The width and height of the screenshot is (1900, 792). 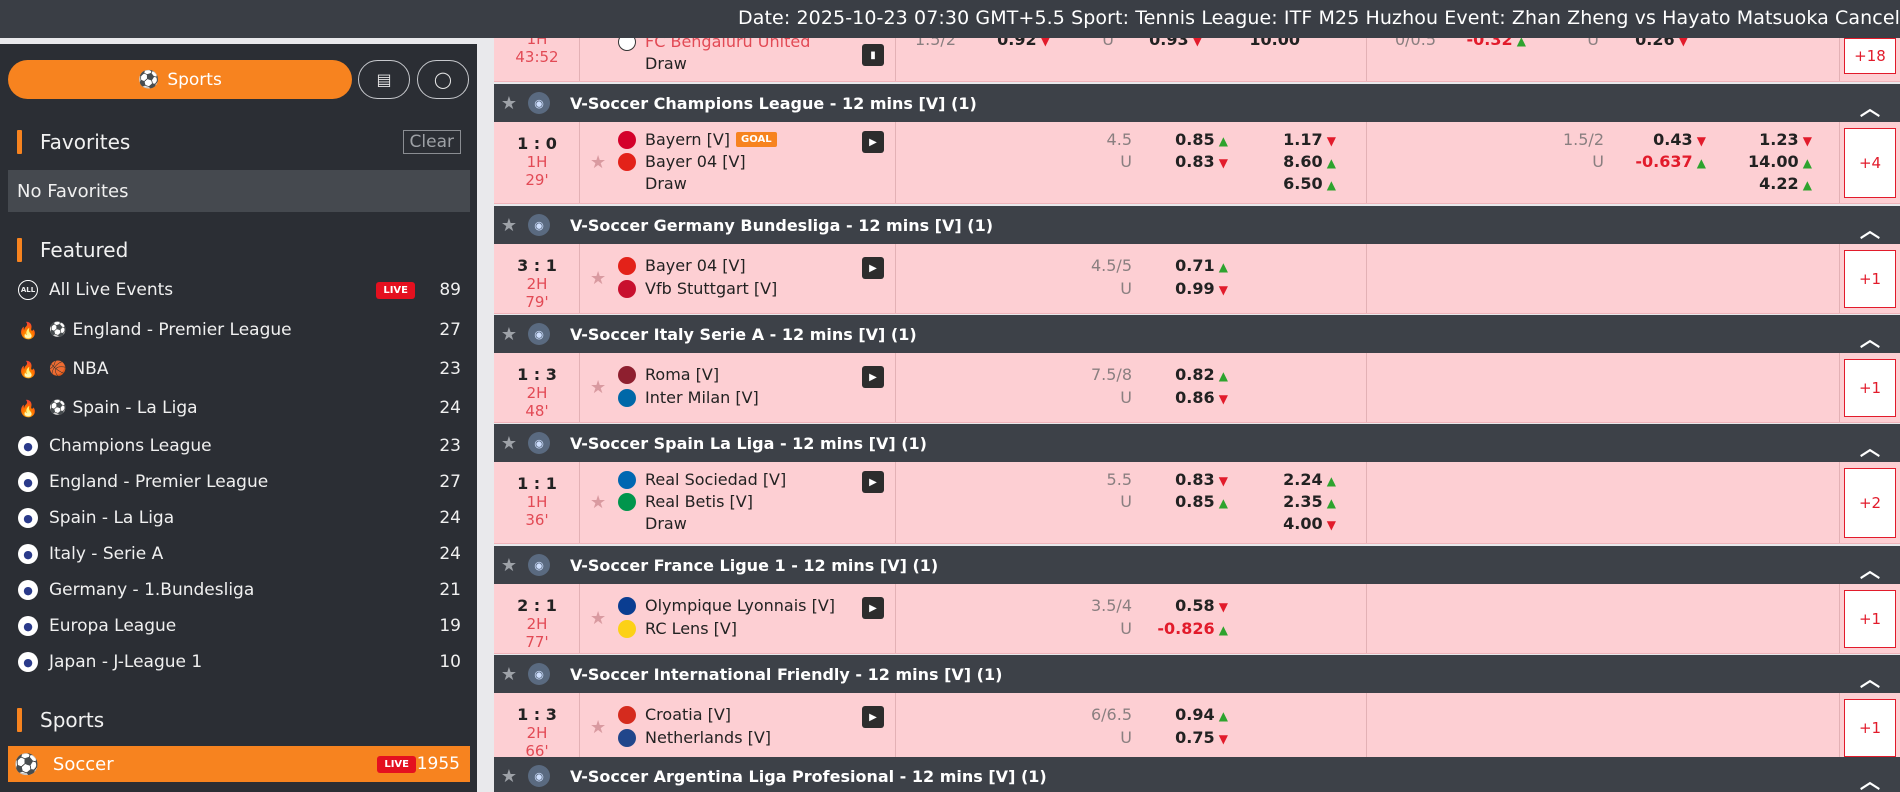 What do you see at coordinates (1010, 43) in the screenshot?
I see `odd-cell: 0.92 ▼` at bounding box center [1010, 43].